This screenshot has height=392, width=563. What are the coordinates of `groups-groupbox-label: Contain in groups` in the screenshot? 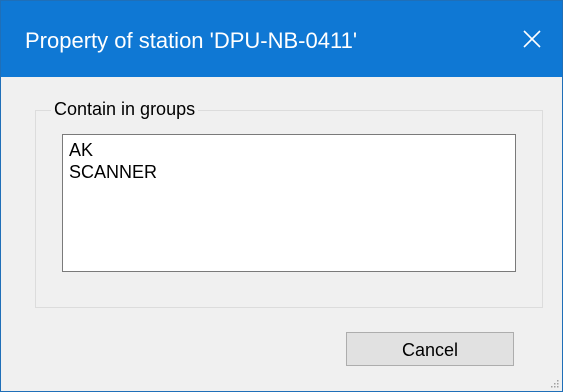 It's located at (125, 109).